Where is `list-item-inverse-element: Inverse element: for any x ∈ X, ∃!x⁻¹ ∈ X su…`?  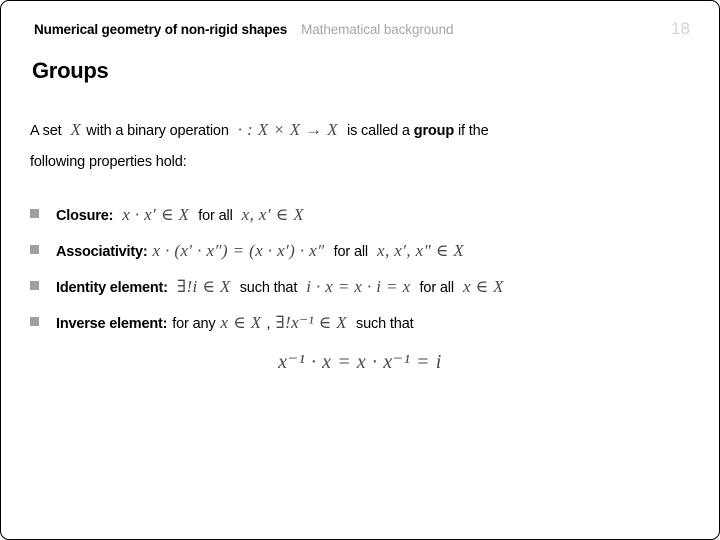
list-item-inverse-element: Inverse element: for any x ∈ X, ∃!x⁻¹ ∈ X su… is located at coordinates (368, 331).